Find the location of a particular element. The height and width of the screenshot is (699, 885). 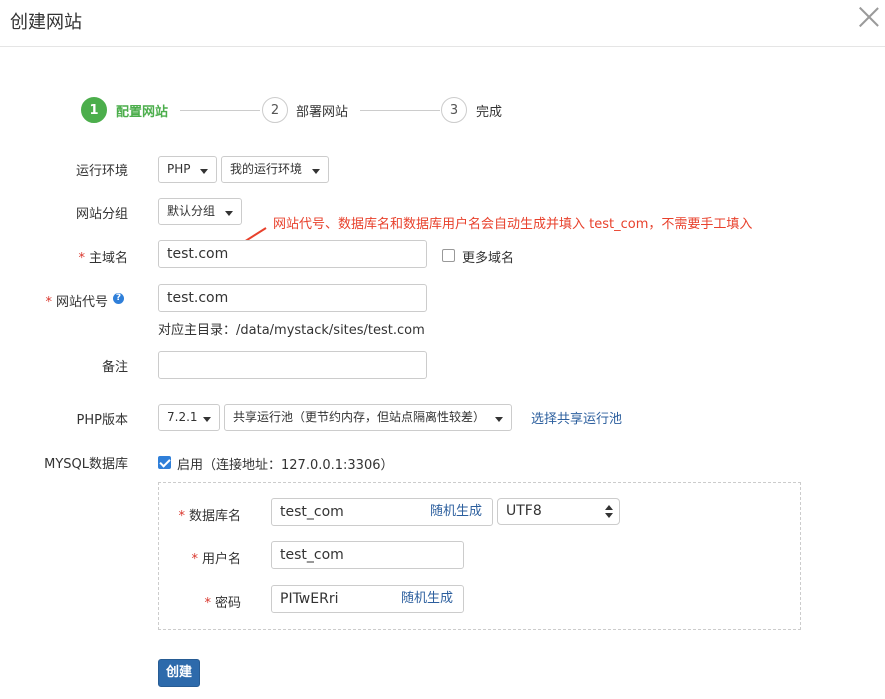

group-select-value: 默认分组 is located at coordinates (191, 211).